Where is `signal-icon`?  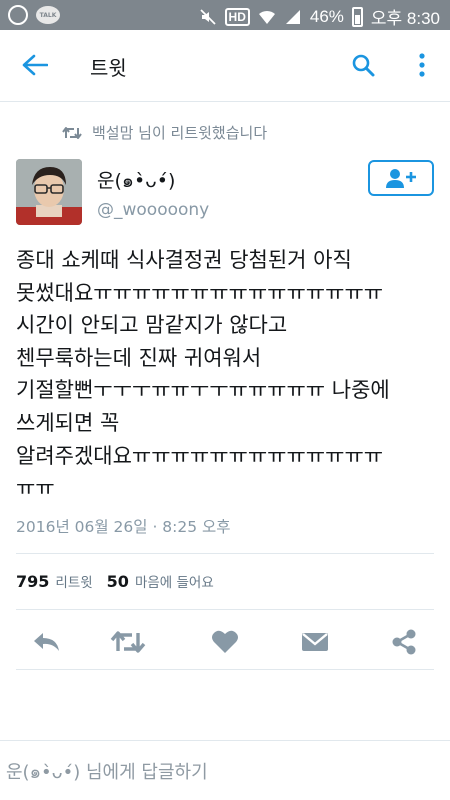
signal-icon is located at coordinates (293, 17).